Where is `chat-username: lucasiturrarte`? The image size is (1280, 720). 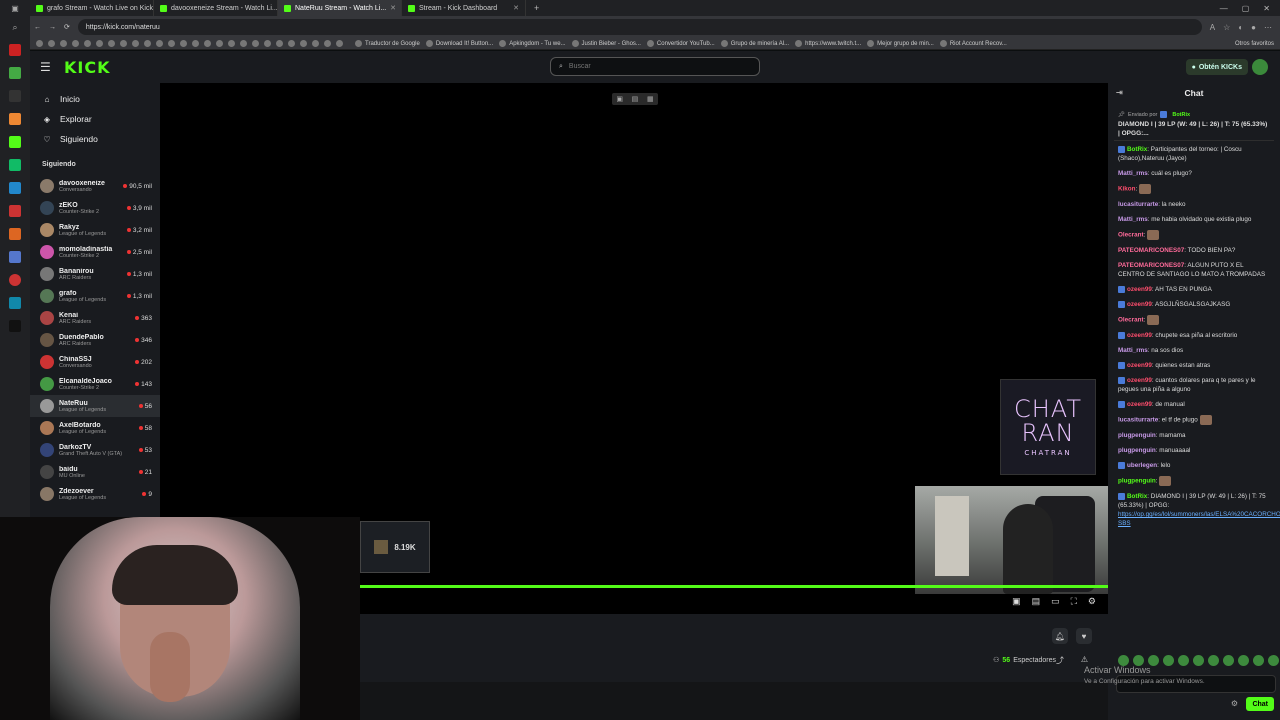
chat-username: lucasiturrarte is located at coordinates (1138, 420).